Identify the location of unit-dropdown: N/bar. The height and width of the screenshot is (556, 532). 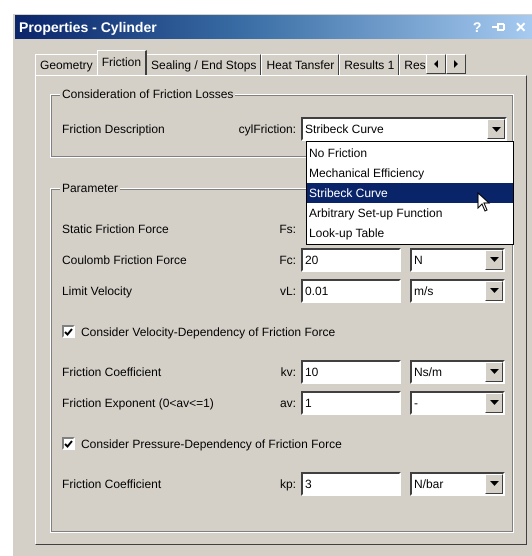
(457, 484).